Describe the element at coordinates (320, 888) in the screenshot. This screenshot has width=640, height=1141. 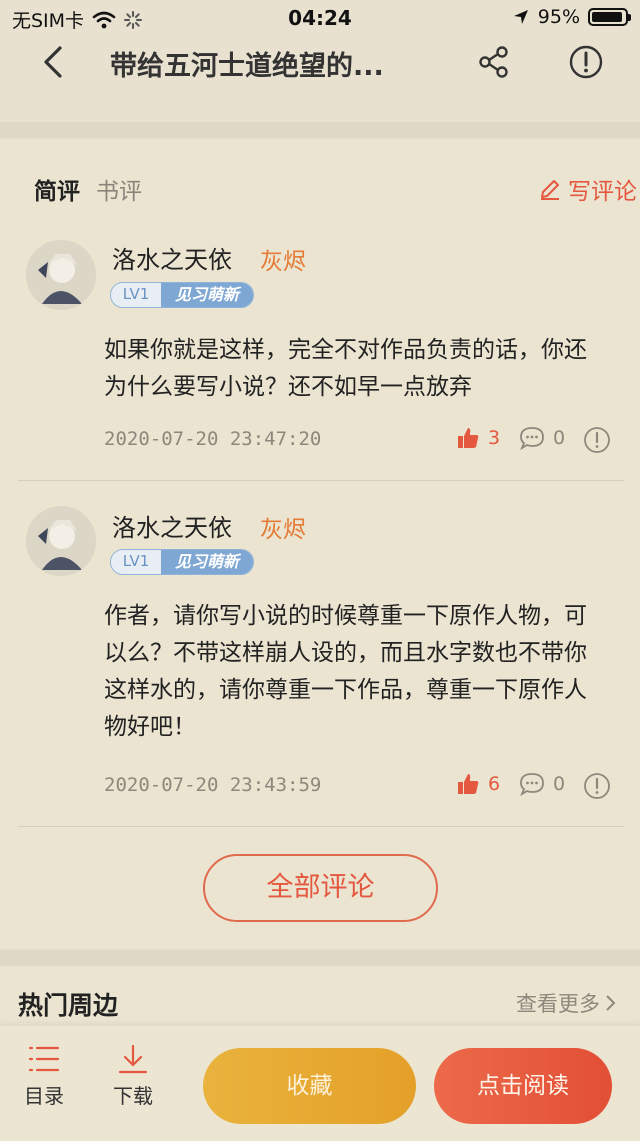
I see `all-comments-button: 全部评论` at that location.